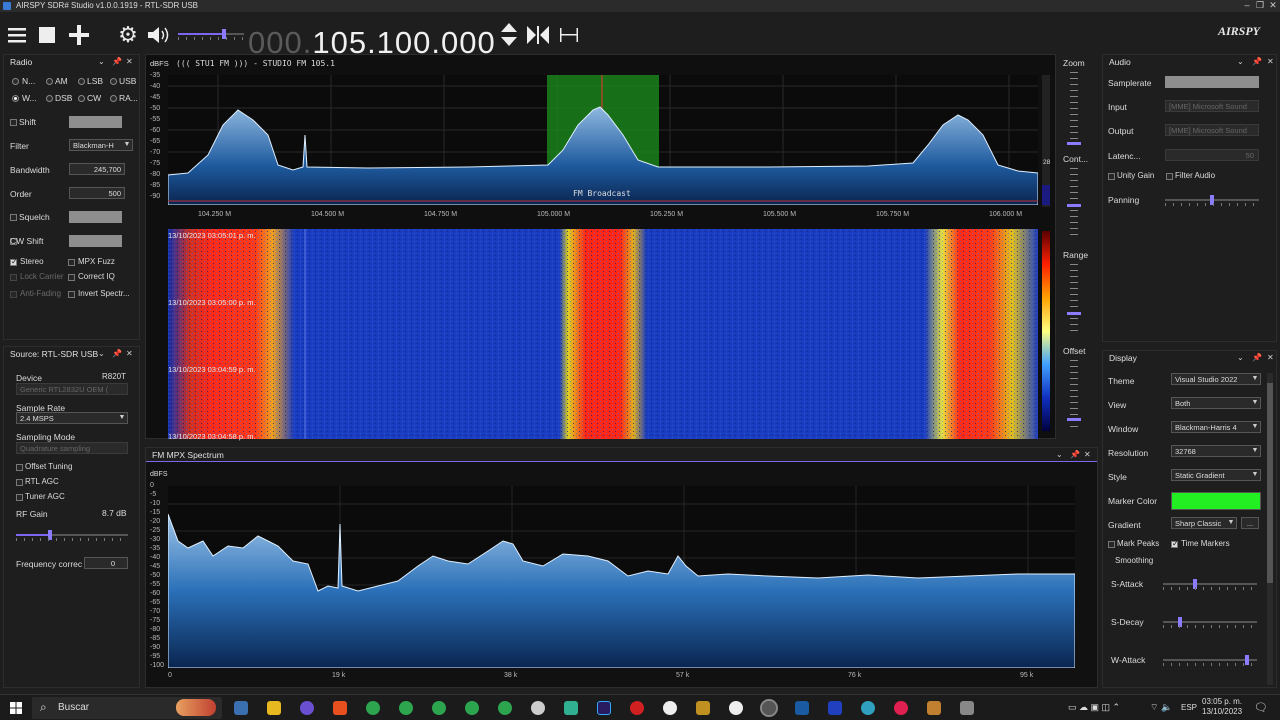  I want to click on anti-fading-checkbox, so click(13, 294).